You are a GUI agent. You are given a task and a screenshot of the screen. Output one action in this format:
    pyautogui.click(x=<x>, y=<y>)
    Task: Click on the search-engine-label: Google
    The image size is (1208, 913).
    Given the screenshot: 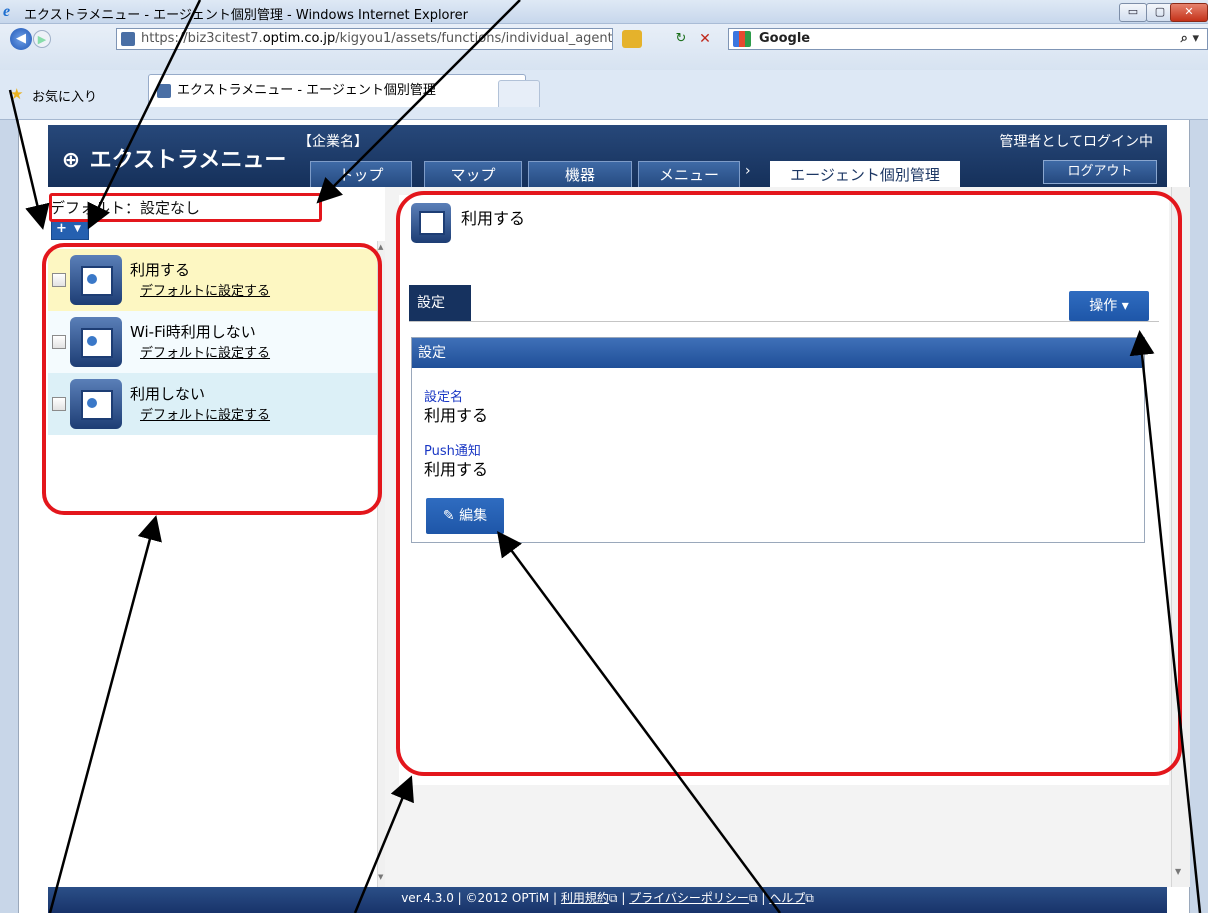 What is the action you would take?
    pyautogui.click(x=785, y=38)
    